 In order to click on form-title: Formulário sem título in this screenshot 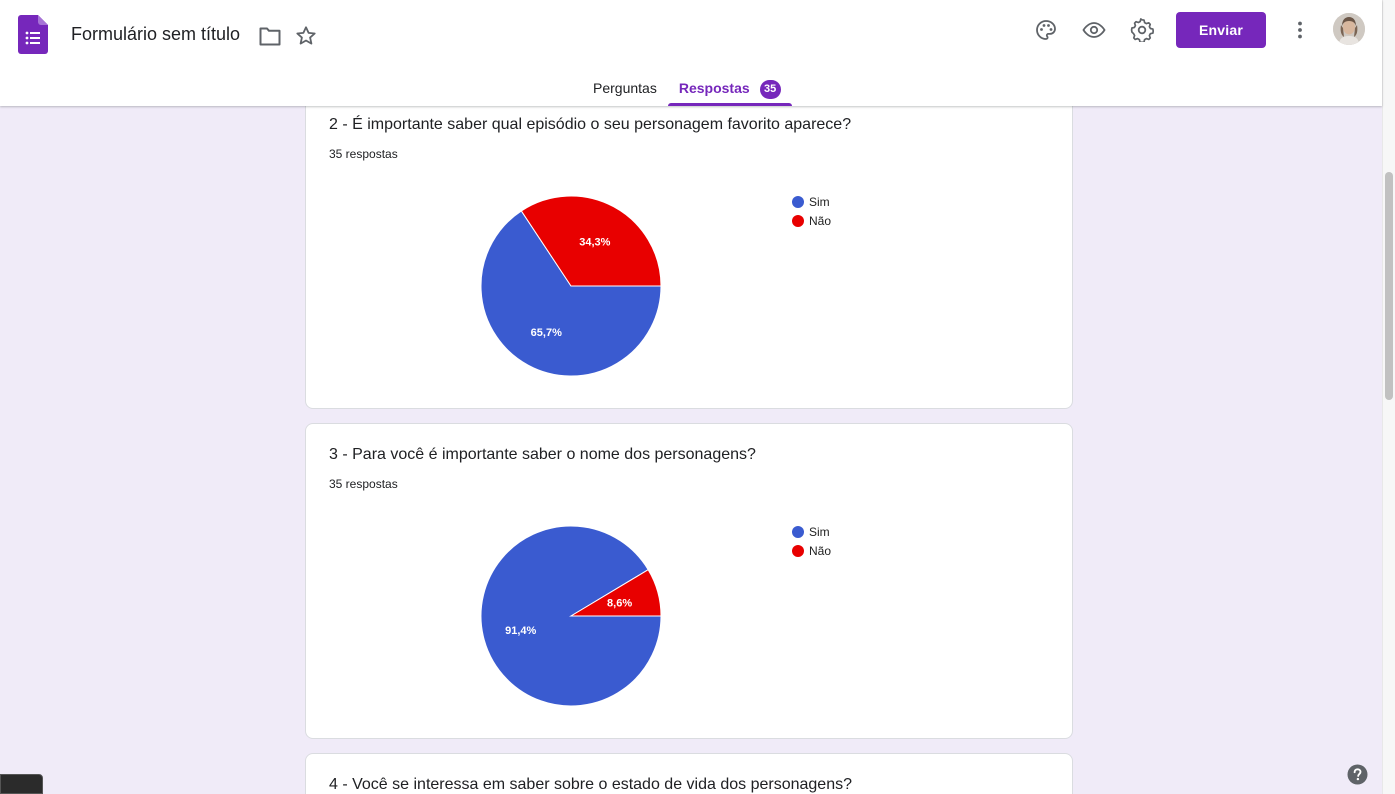, I will do `click(155, 34)`.